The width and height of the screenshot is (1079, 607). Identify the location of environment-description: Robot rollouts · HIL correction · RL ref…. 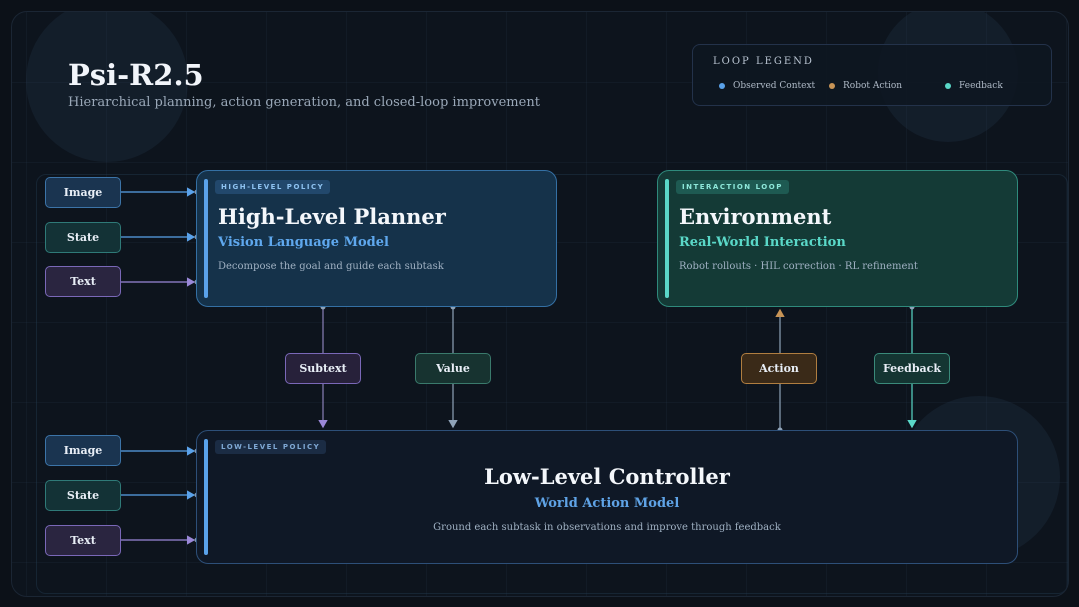
(798, 266).